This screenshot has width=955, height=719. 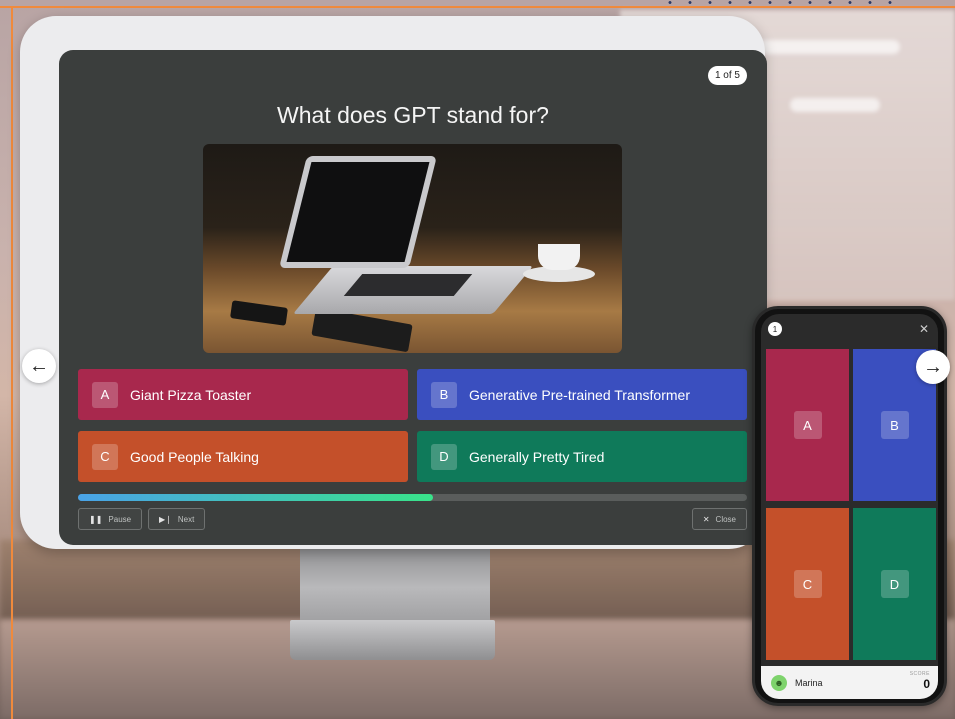 I want to click on monitor-stand-neck, so click(x=395, y=587).